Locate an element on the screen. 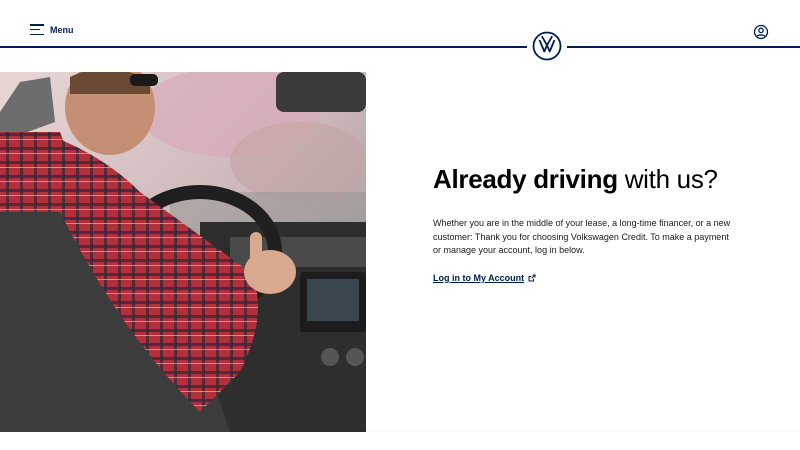  bottom-bar is located at coordinates (400, 441).